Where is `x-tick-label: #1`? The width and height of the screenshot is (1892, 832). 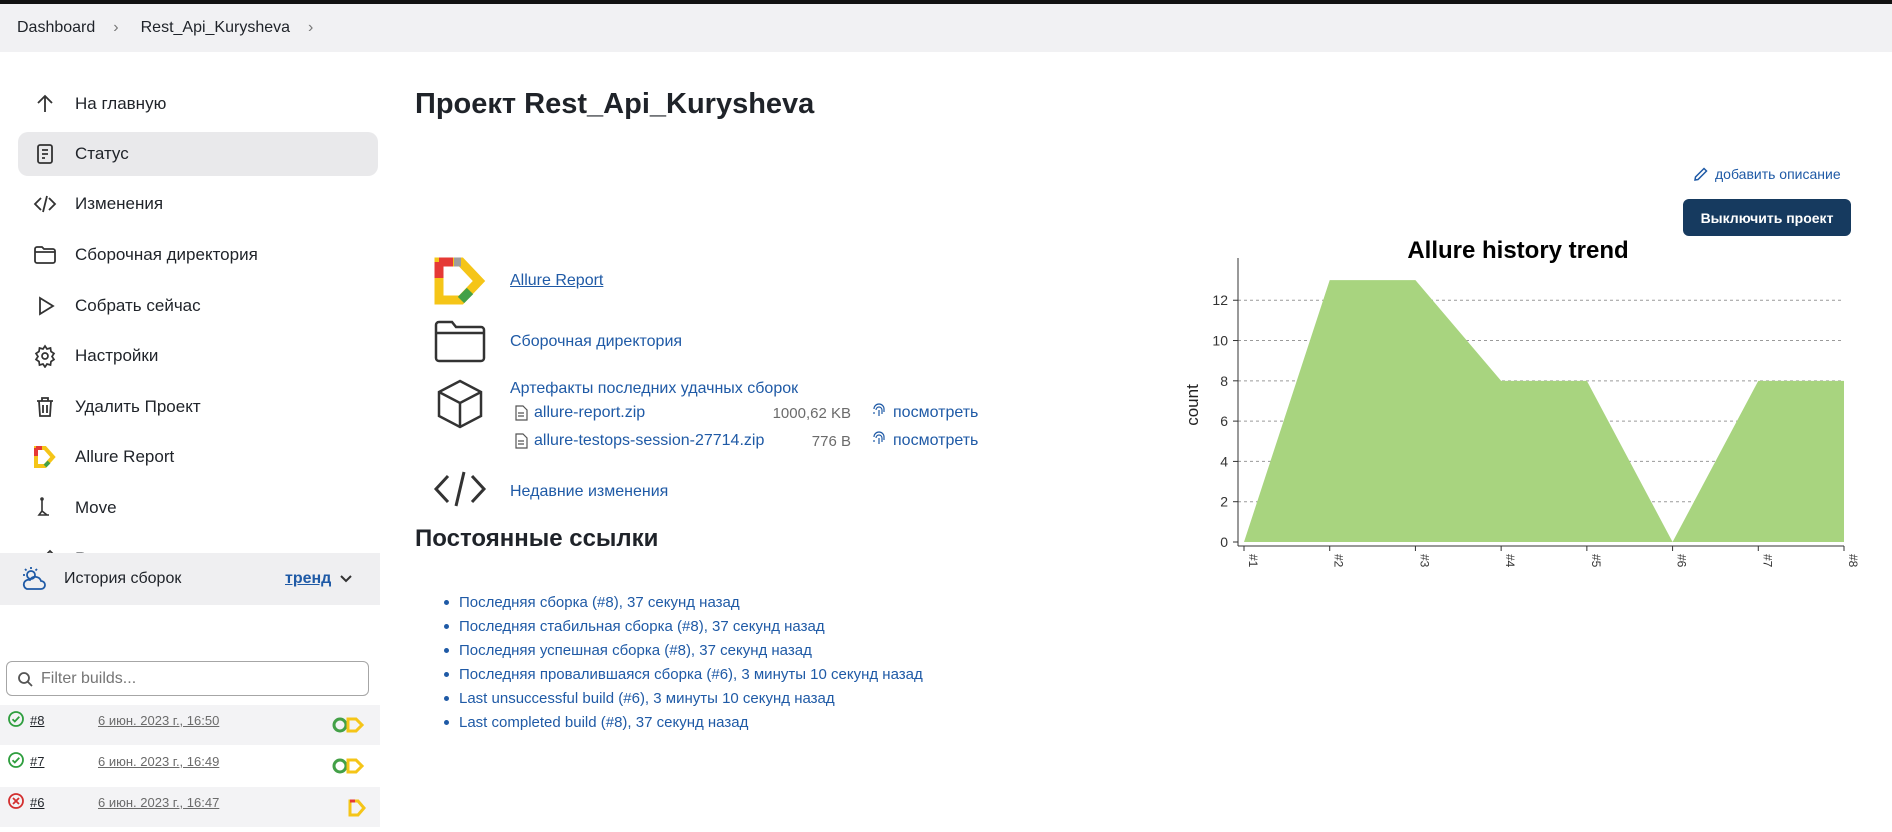
x-tick-label: #1 is located at coordinates (1253, 561).